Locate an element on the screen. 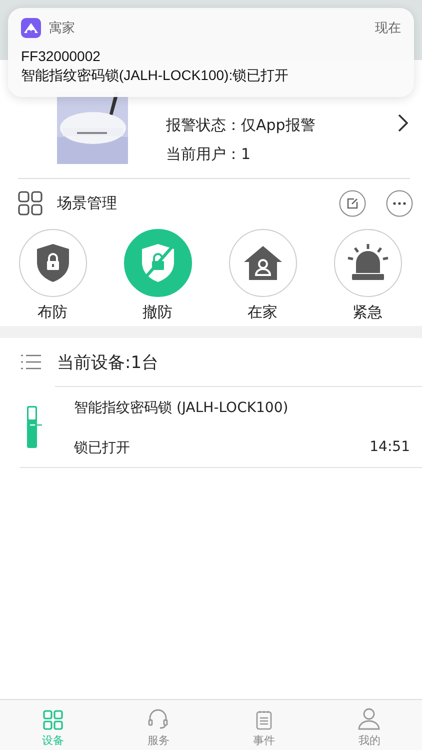  mode-label: 撤防 is located at coordinates (157, 312).